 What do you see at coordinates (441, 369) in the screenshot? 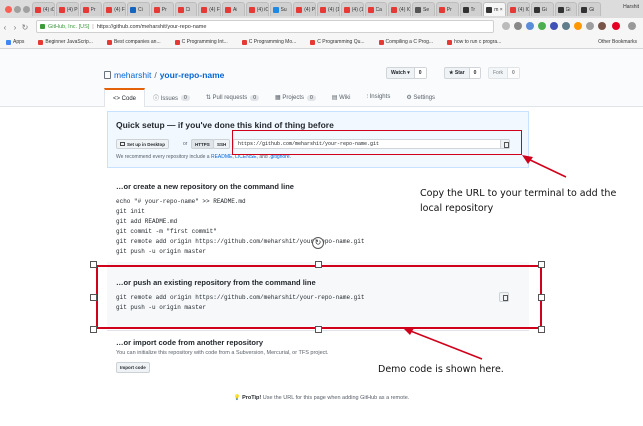
I see `annotation-demo-code: Demo code is shown here.` at bounding box center [441, 369].